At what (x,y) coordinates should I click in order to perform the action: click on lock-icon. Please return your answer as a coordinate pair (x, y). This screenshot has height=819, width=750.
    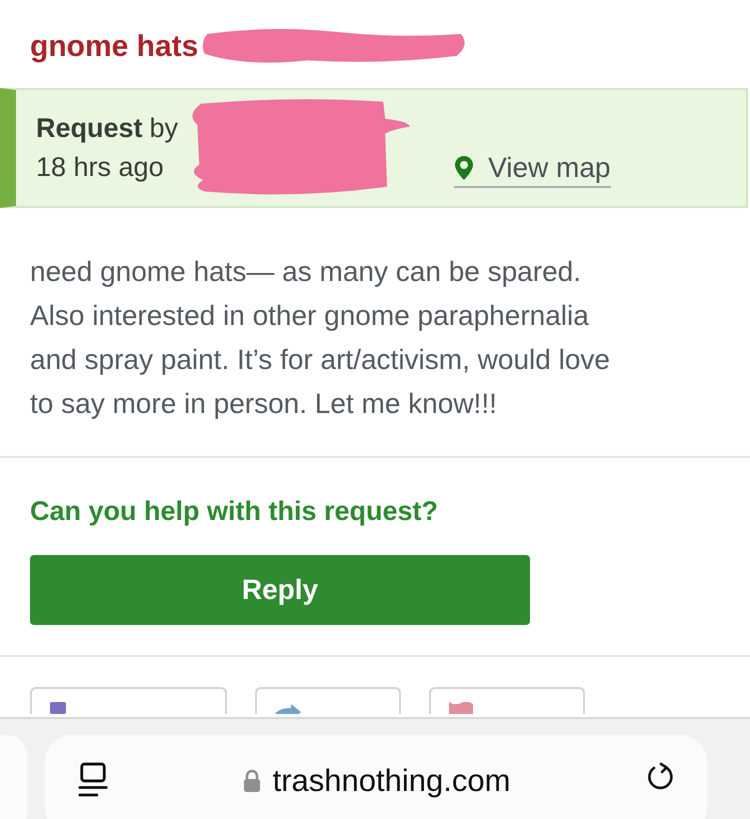
    Looking at the image, I should click on (251, 781).